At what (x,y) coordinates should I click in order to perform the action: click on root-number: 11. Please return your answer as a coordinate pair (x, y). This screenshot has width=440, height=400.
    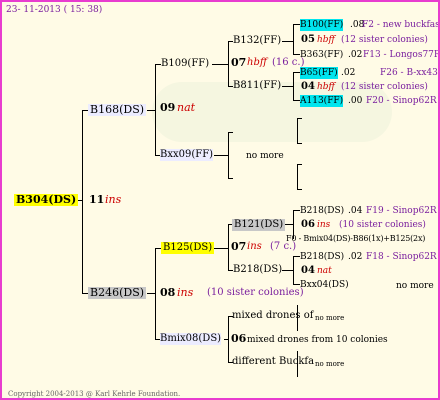
    Looking at the image, I should click on (97, 199).